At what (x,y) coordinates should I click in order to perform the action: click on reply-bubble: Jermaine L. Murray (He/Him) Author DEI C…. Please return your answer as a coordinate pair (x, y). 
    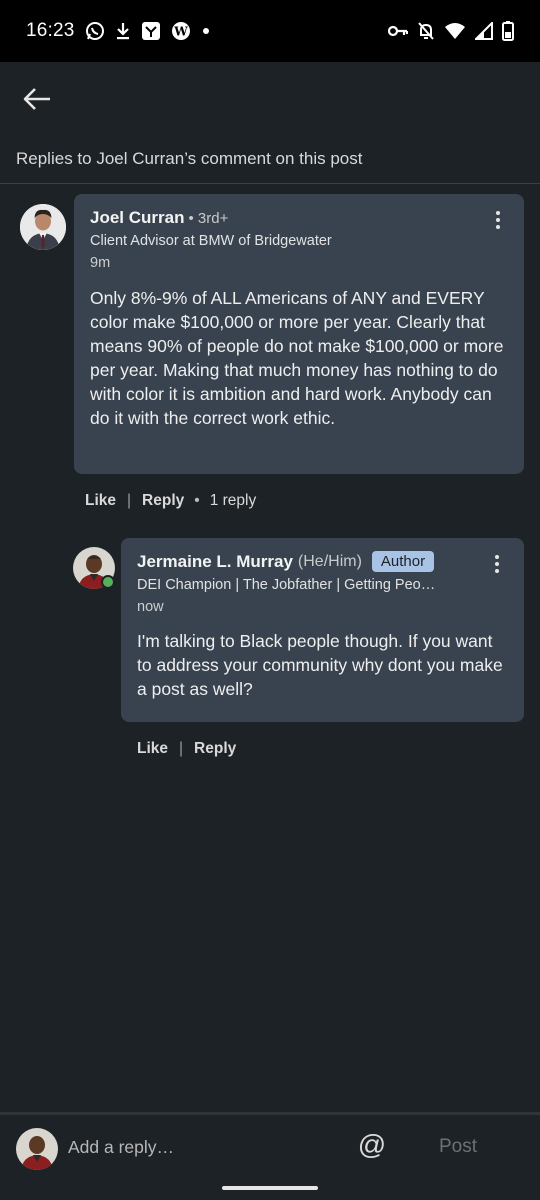
    Looking at the image, I should click on (322, 630).